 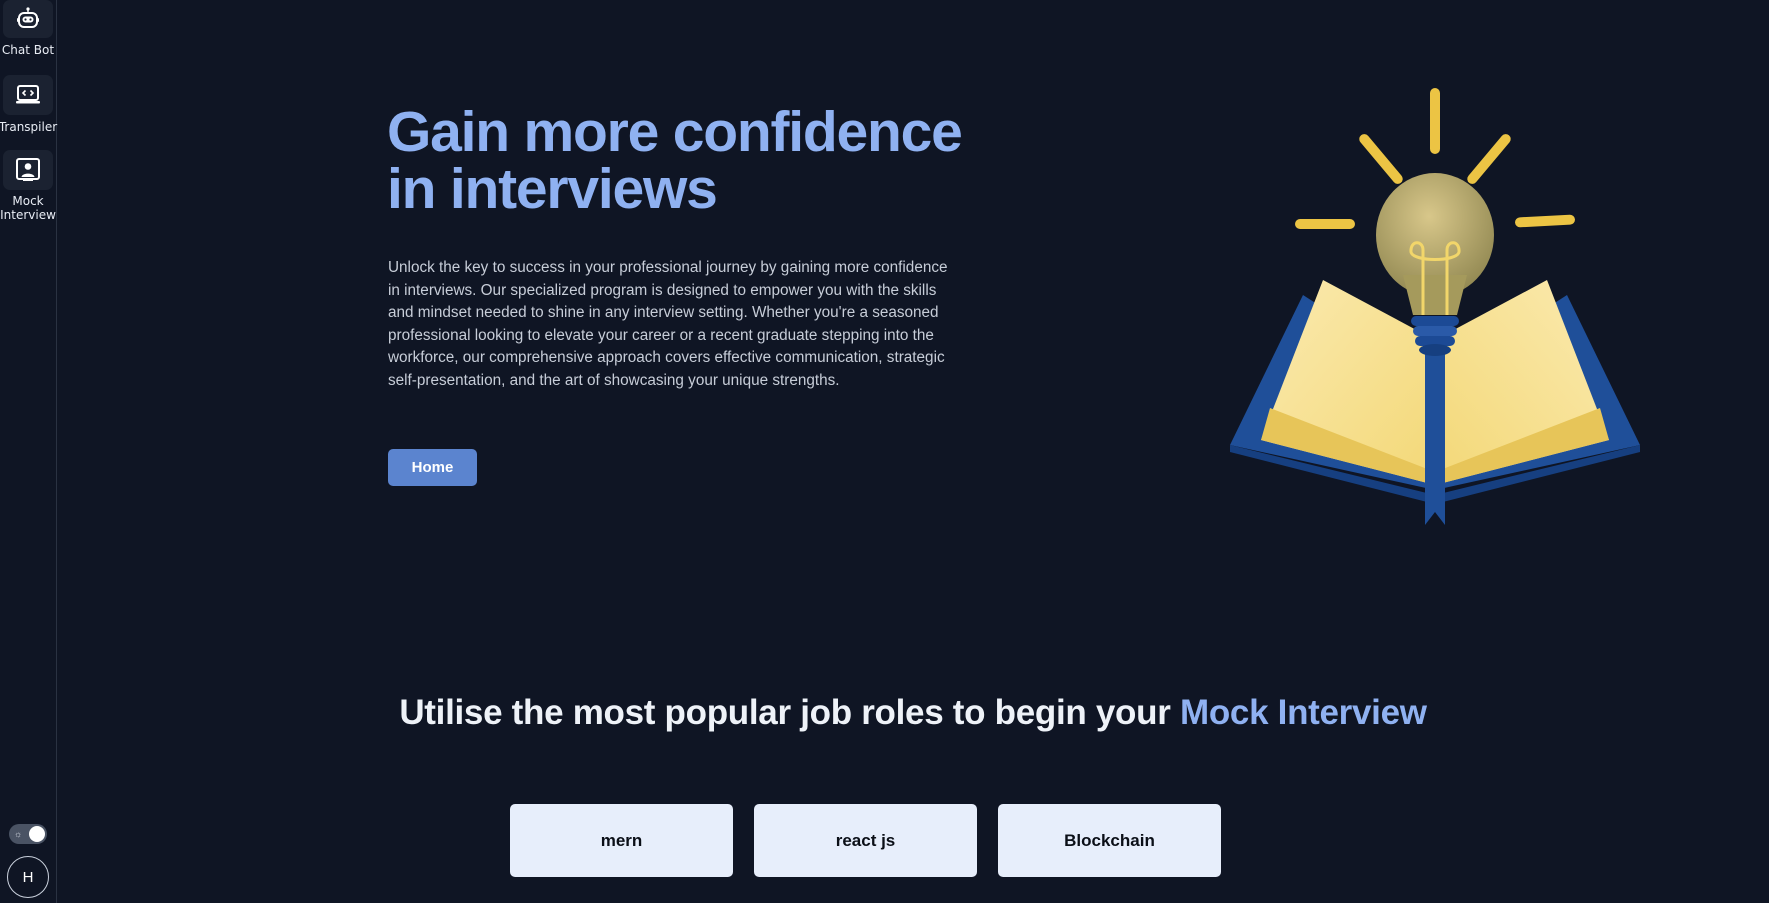 What do you see at coordinates (28, 50) in the screenshot?
I see `sidebar-item-label: Chat Bot` at bounding box center [28, 50].